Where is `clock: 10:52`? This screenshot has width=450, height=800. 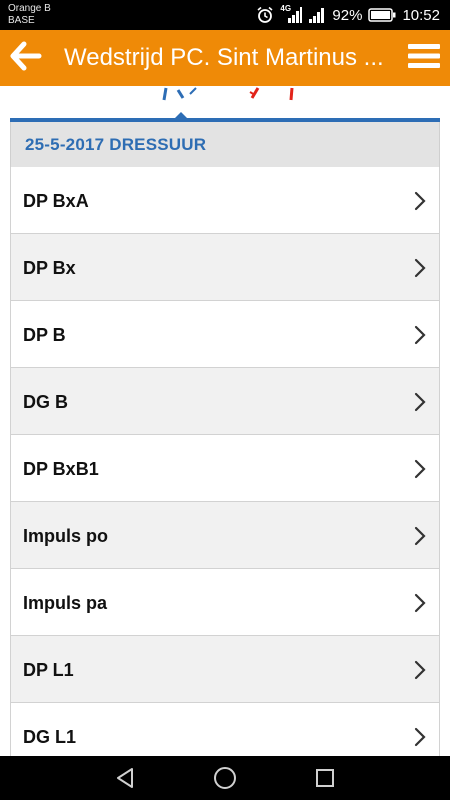
clock: 10:52 is located at coordinates (421, 15).